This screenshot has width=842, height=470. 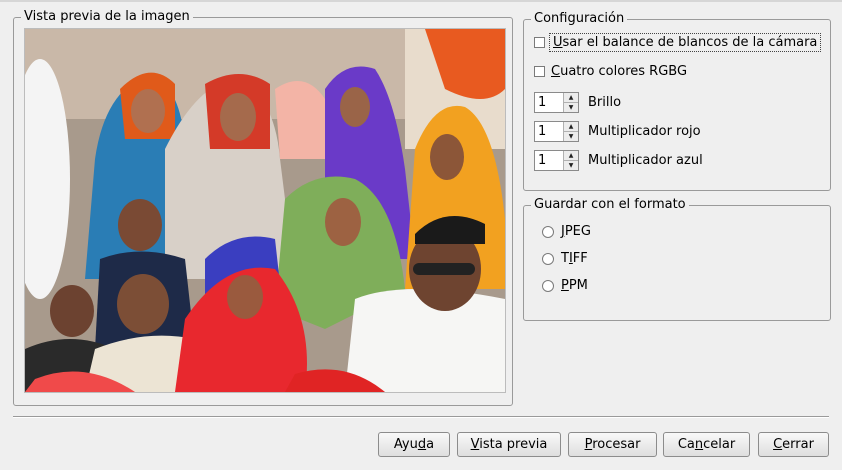 I want to click on format-radio-ppm: PPM, so click(x=565, y=285).